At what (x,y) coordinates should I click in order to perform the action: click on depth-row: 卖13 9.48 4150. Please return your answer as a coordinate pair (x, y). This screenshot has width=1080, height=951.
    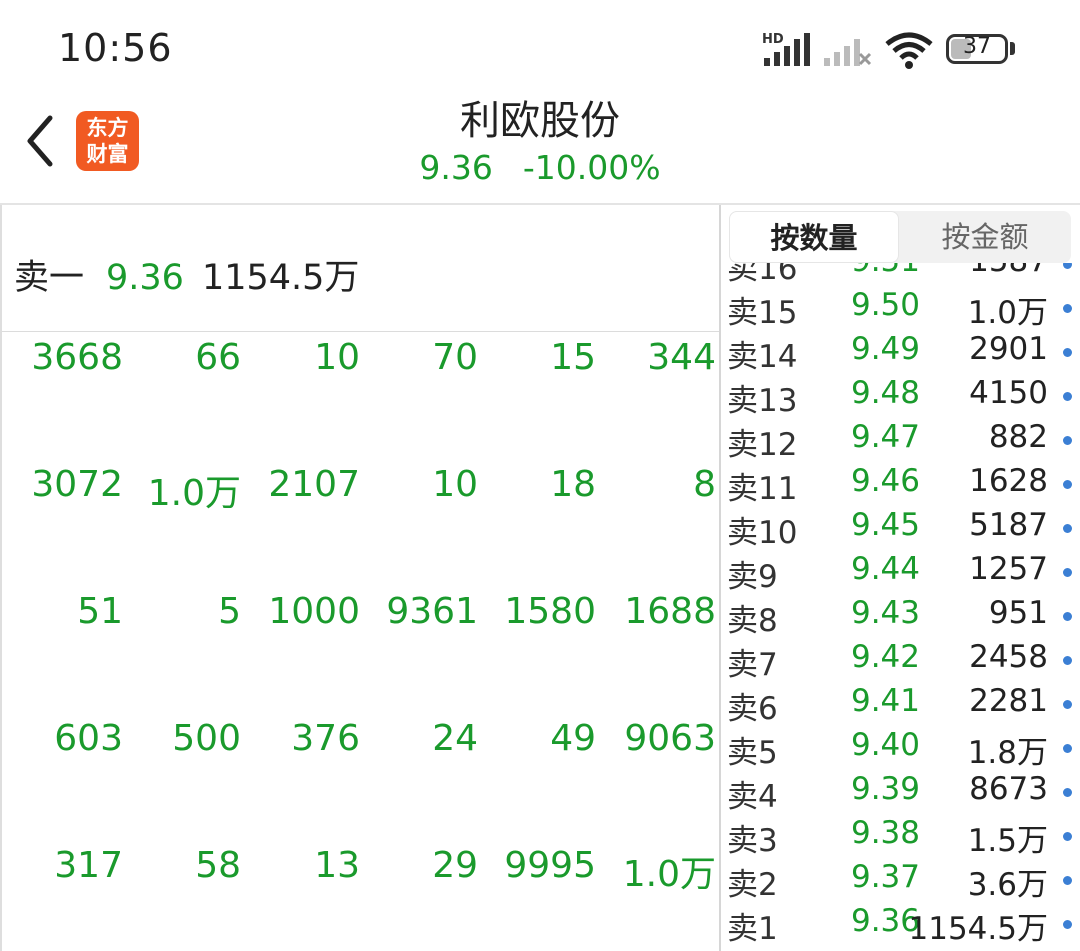
    Looking at the image, I should click on (900, 397).